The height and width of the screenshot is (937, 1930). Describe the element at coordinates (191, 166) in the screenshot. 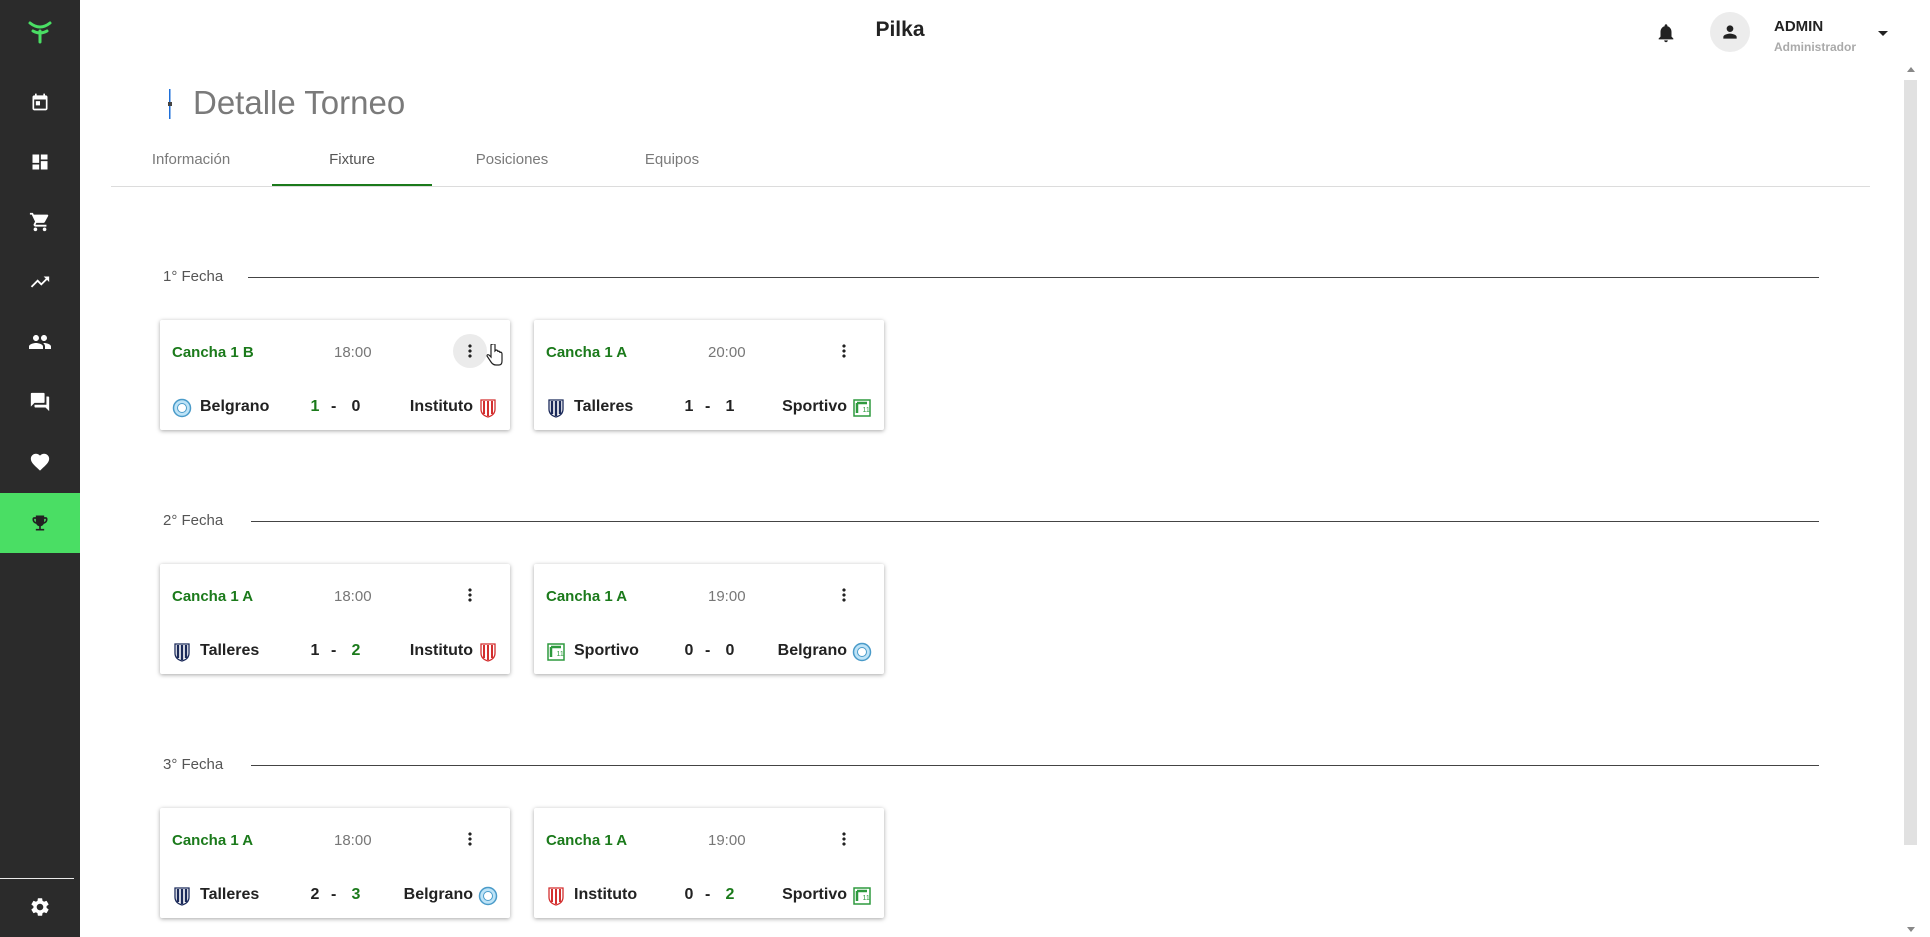

I see `tab-informacion: Información` at that location.